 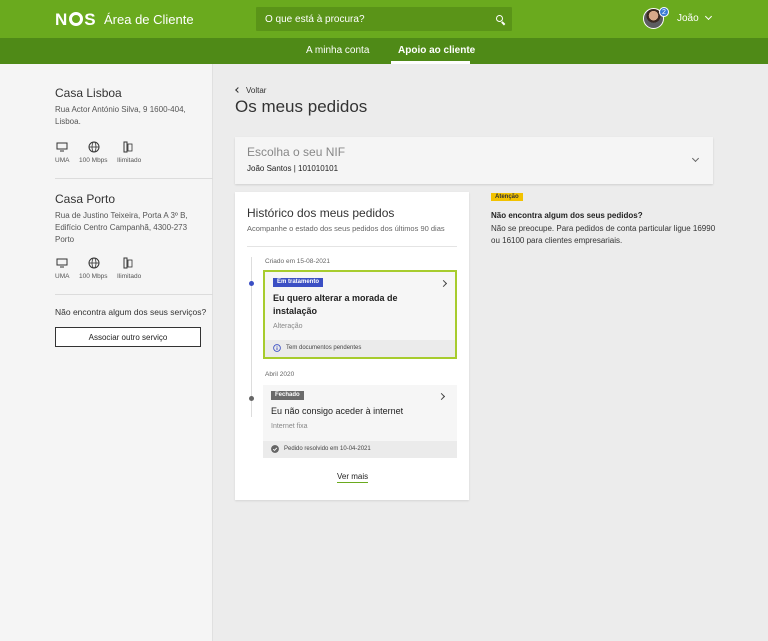 I want to click on tab-apoio-ao-cliente: Apoio ao cliente, so click(x=436, y=50).